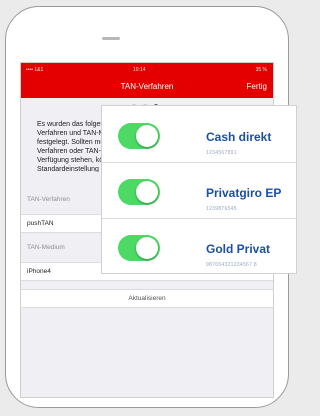 The width and height of the screenshot is (320, 416). What do you see at coordinates (147, 298) in the screenshot?
I see `update-button: Aktualisieren` at bounding box center [147, 298].